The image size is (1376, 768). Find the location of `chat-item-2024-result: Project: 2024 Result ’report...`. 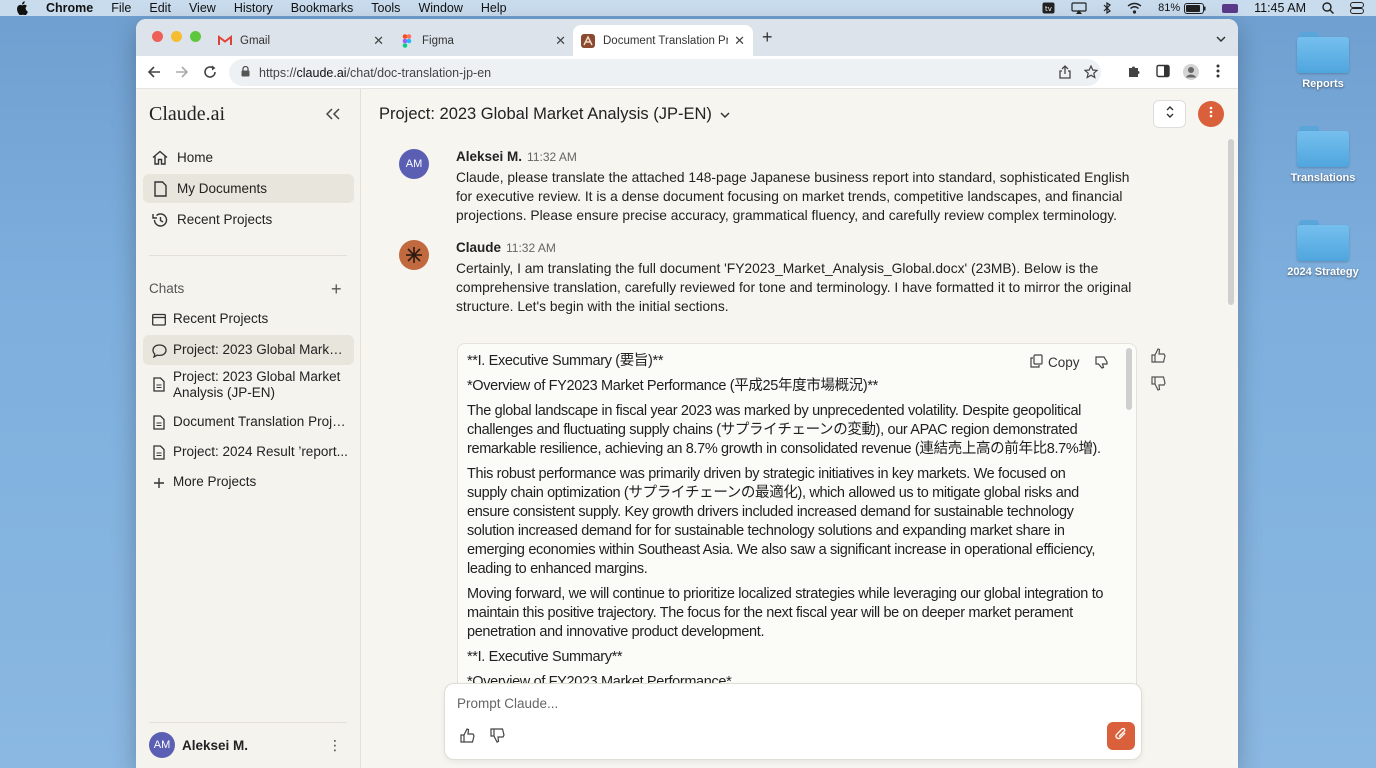

chat-item-2024-result: Project: 2024 Result ’report... is located at coordinates (248, 452).